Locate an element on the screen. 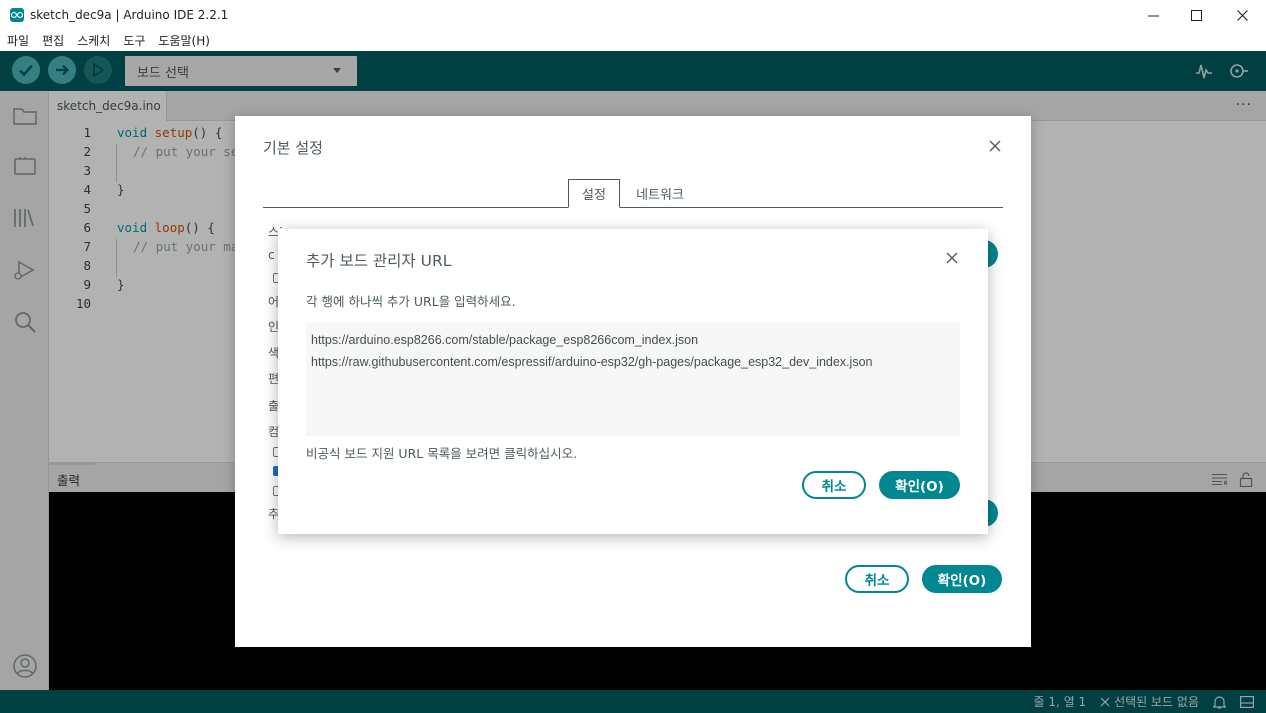 The image size is (1266, 713). urls-ok-label: 확인(O) is located at coordinates (919, 487).